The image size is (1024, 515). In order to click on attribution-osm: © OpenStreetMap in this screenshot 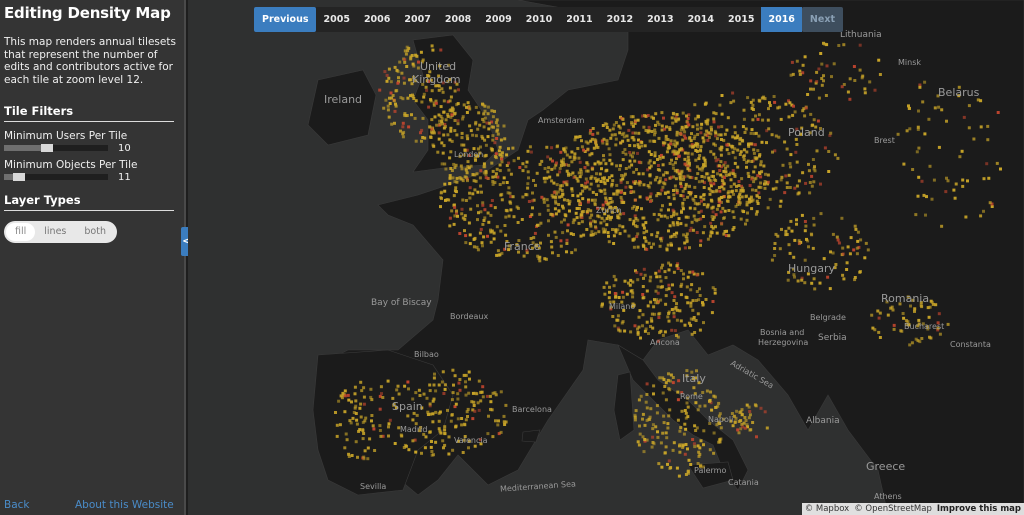, I will do `click(893, 509)`.